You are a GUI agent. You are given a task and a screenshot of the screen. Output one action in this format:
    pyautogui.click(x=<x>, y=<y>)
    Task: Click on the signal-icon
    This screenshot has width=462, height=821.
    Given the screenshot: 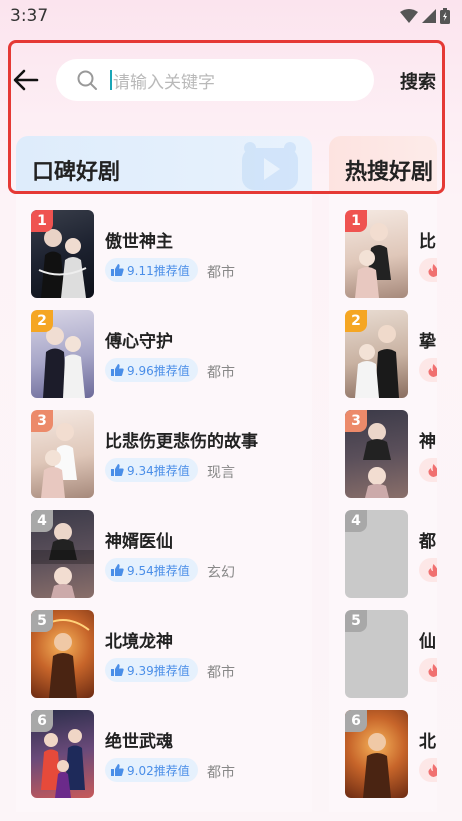 What is the action you would take?
    pyautogui.click(x=429, y=16)
    